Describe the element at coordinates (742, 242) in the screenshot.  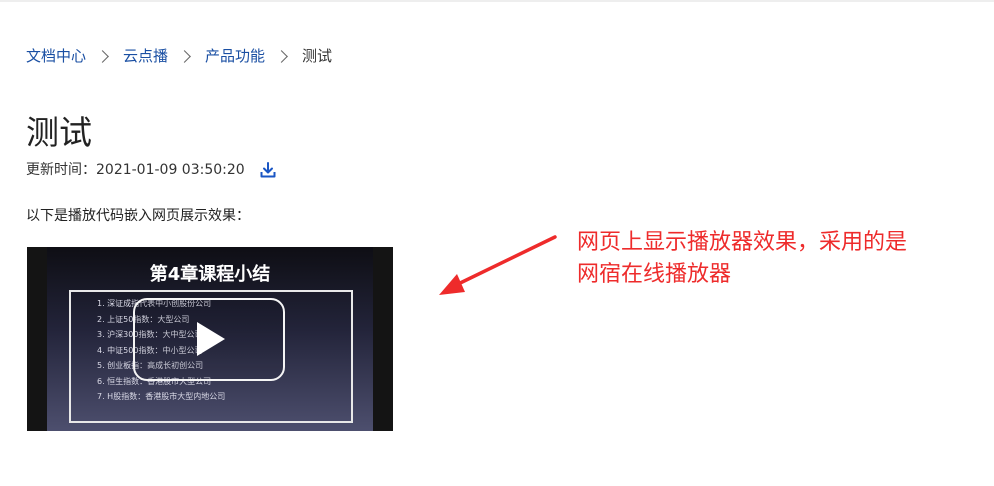
I see `annotation-line-1: 网页上显示播放器效果，采用的是` at that location.